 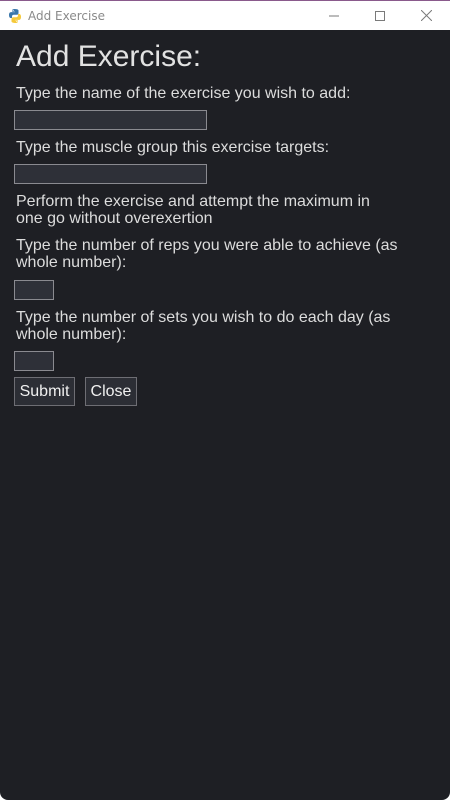 I want to click on reps-input, so click(x=34, y=290).